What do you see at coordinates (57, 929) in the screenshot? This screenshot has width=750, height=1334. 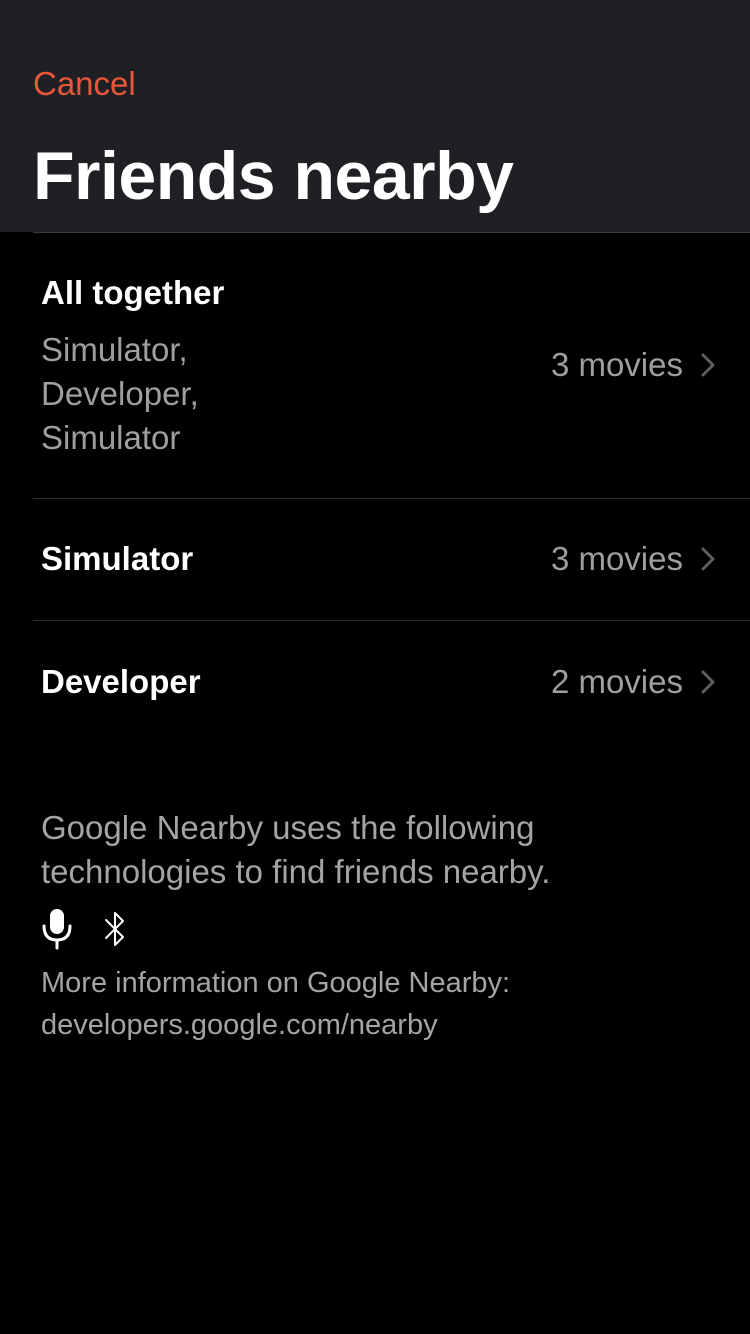 I see `microphone-icon` at bounding box center [57, 929].